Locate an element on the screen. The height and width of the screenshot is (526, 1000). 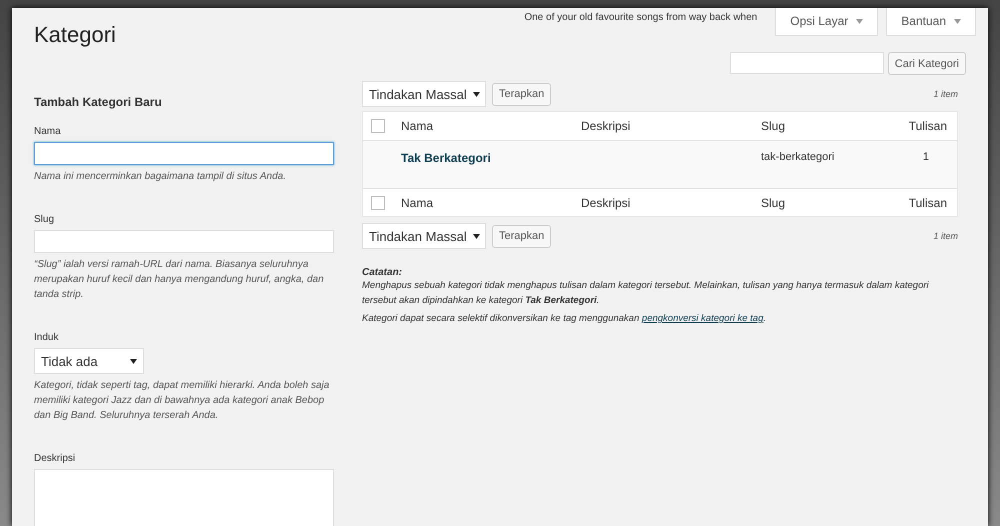
search-field is located at coordinates (807, 63).